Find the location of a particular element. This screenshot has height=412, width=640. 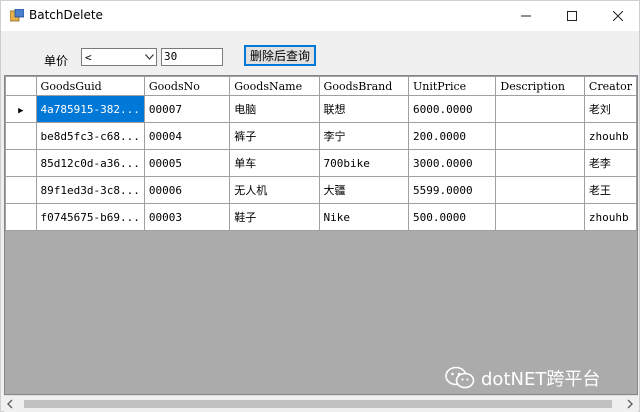

cell-goodsbrand: 700bike is located at coordinates (364, 163).